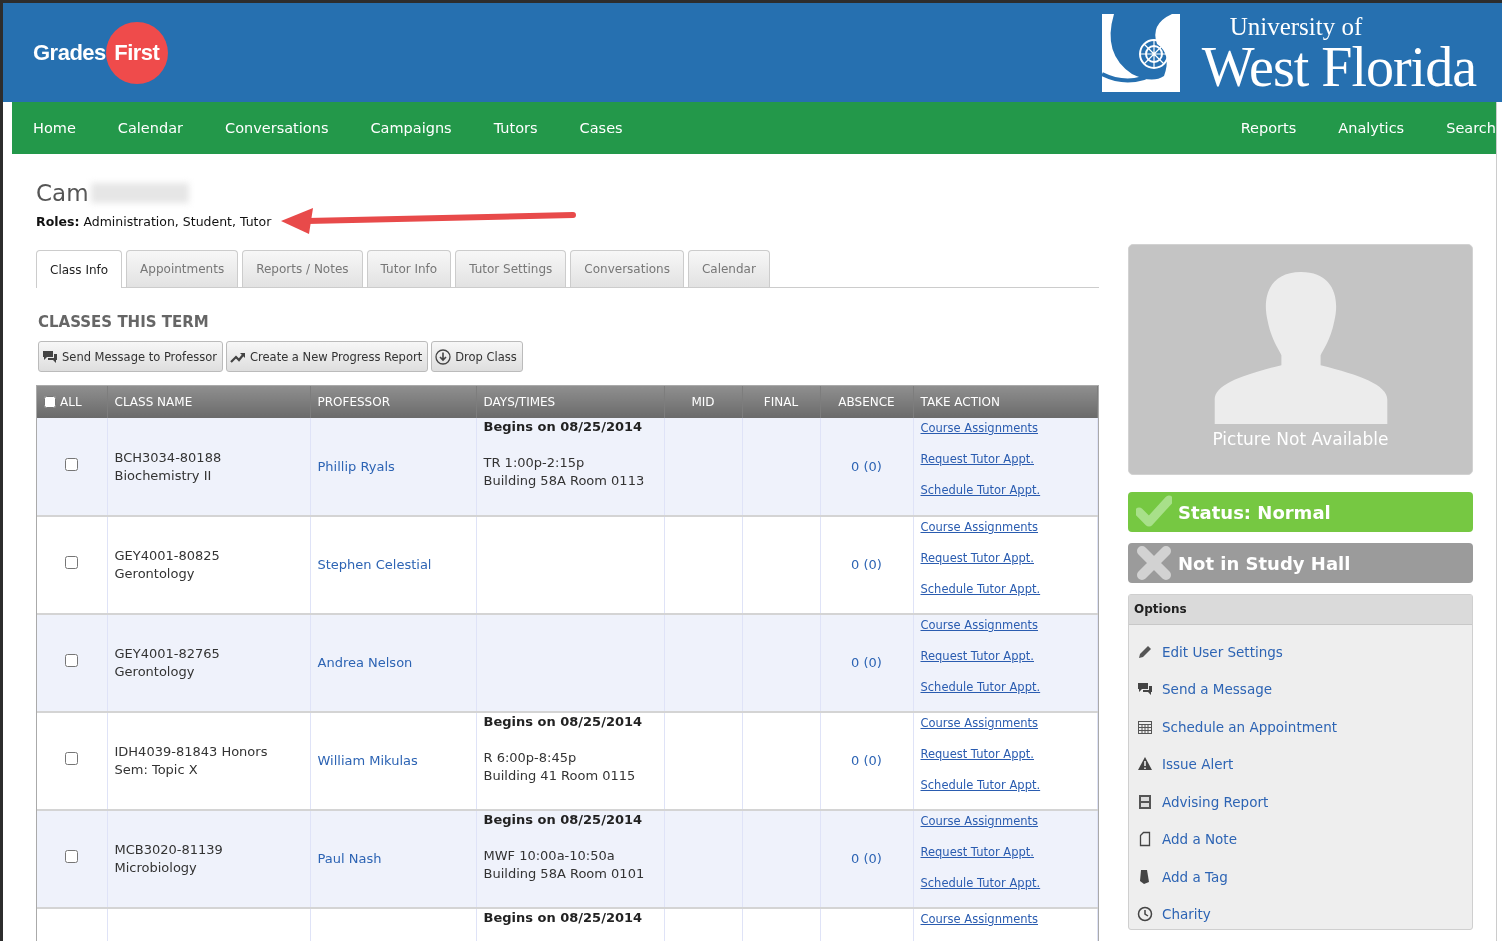 The height and width of the screenshot is (941, 1502). I want to click on class-name: MCB3020-81139 Microbiology, so click(168, 858).